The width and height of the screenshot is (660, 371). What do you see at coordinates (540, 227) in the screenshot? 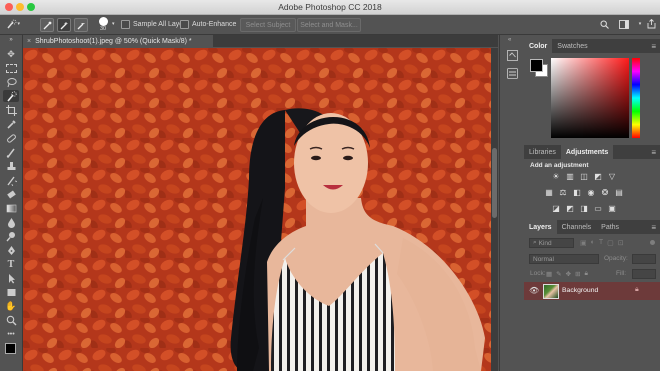
I see `tab-layers: Layers` at bounding box center [540, 227].